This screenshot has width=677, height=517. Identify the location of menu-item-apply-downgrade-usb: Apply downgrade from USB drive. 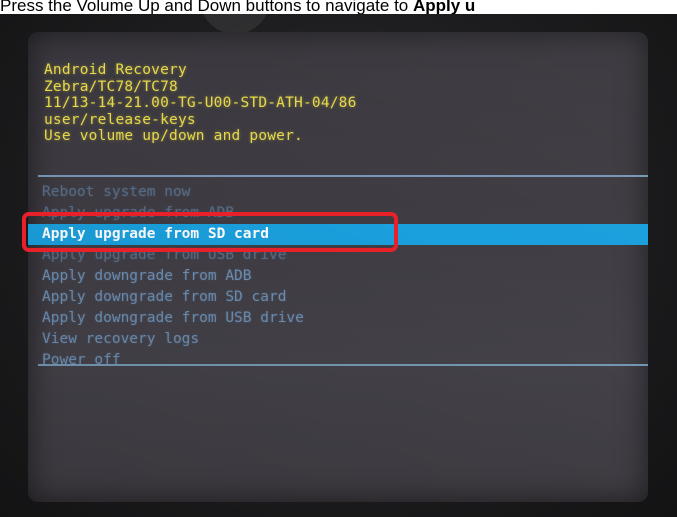
(338, 318).